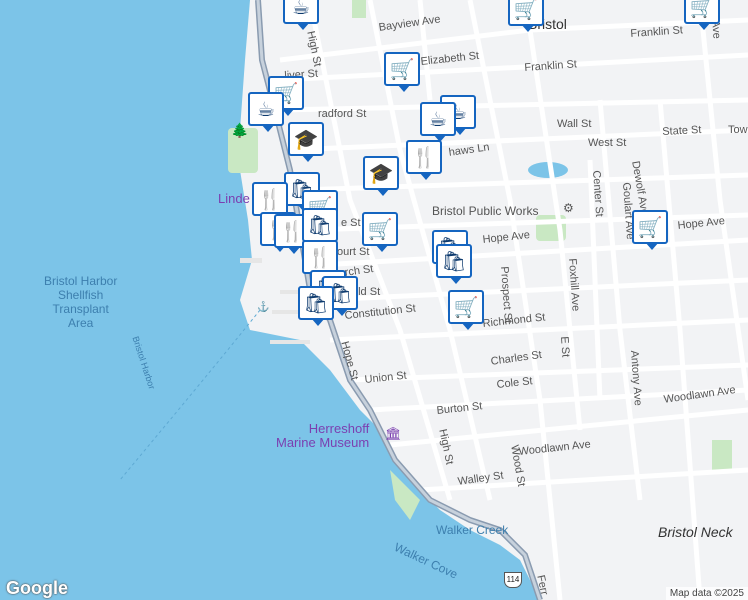 This screenshot has width=748, height=600. What do you see at coordinates (513, 580) in the screenshot?
I see `route-114-shield: 114` at bounding box center [513, 580].